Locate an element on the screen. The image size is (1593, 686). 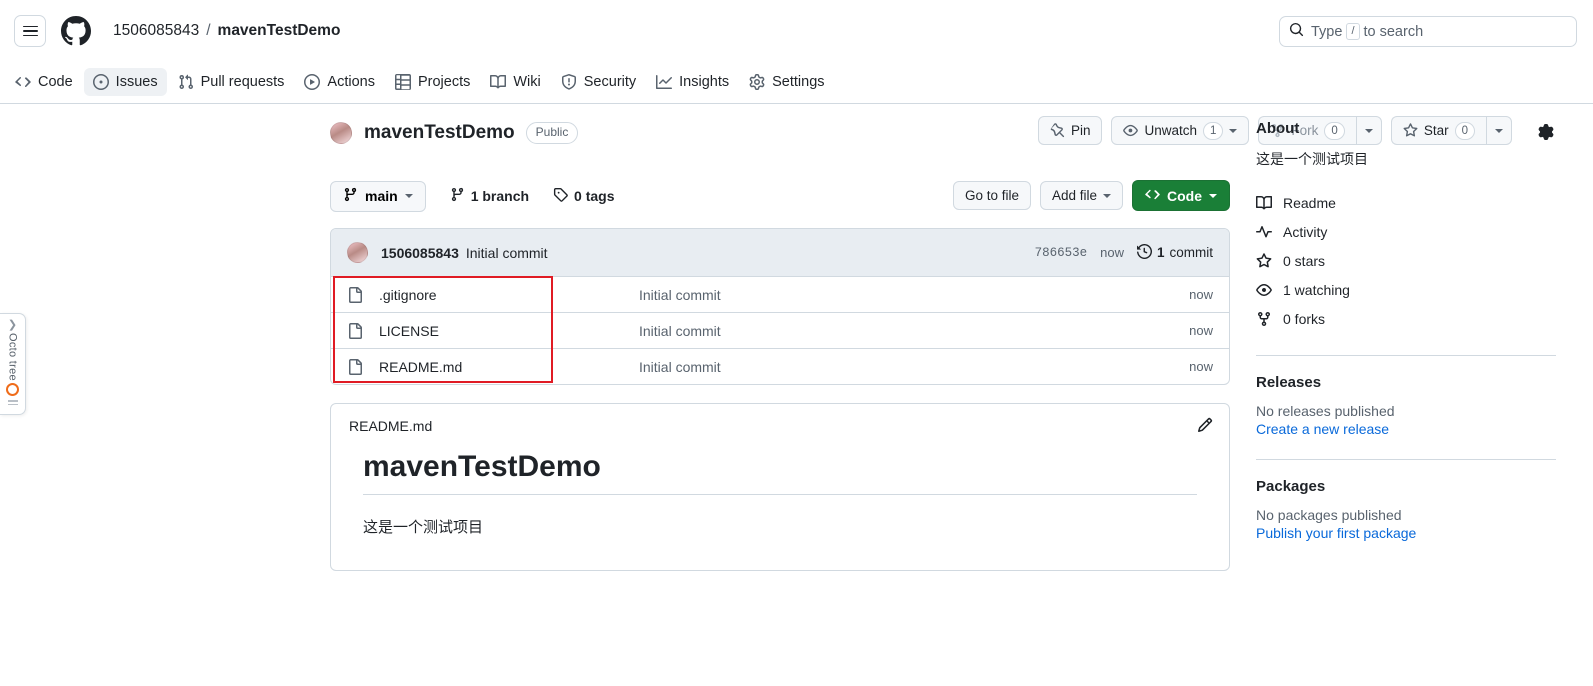
issue-opened-icon is located at coordinates (100, 82).